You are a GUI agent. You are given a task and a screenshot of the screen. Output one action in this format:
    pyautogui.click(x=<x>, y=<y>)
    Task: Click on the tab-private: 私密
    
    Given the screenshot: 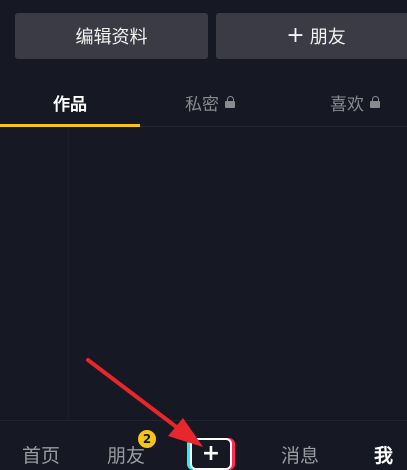 What is the action you would take?
    pyautogui.click(x=210, y=102)
    